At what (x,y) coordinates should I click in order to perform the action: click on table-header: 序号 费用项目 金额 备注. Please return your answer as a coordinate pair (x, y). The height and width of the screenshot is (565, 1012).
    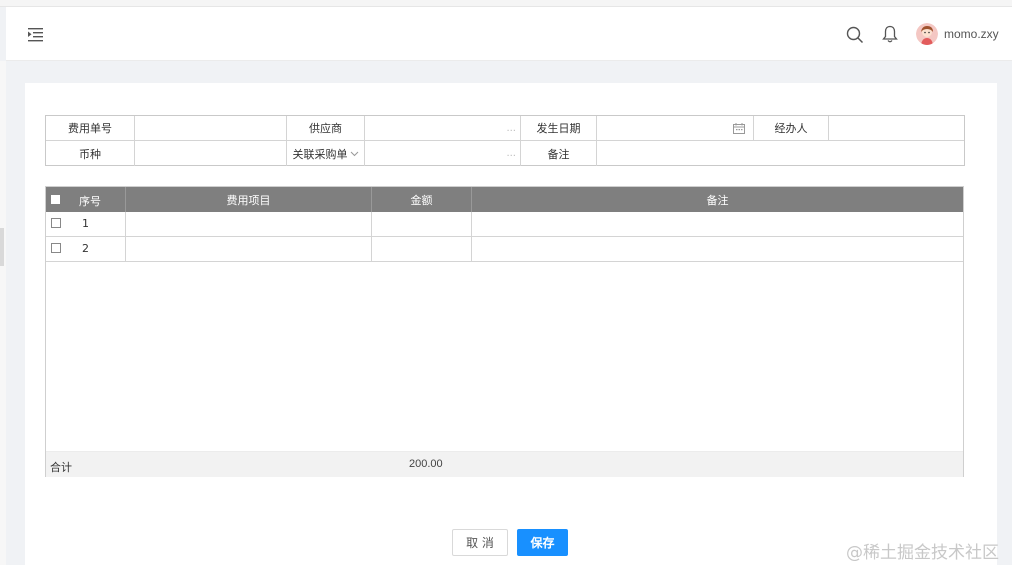
    Looking at the image, I should click on (504, 199).